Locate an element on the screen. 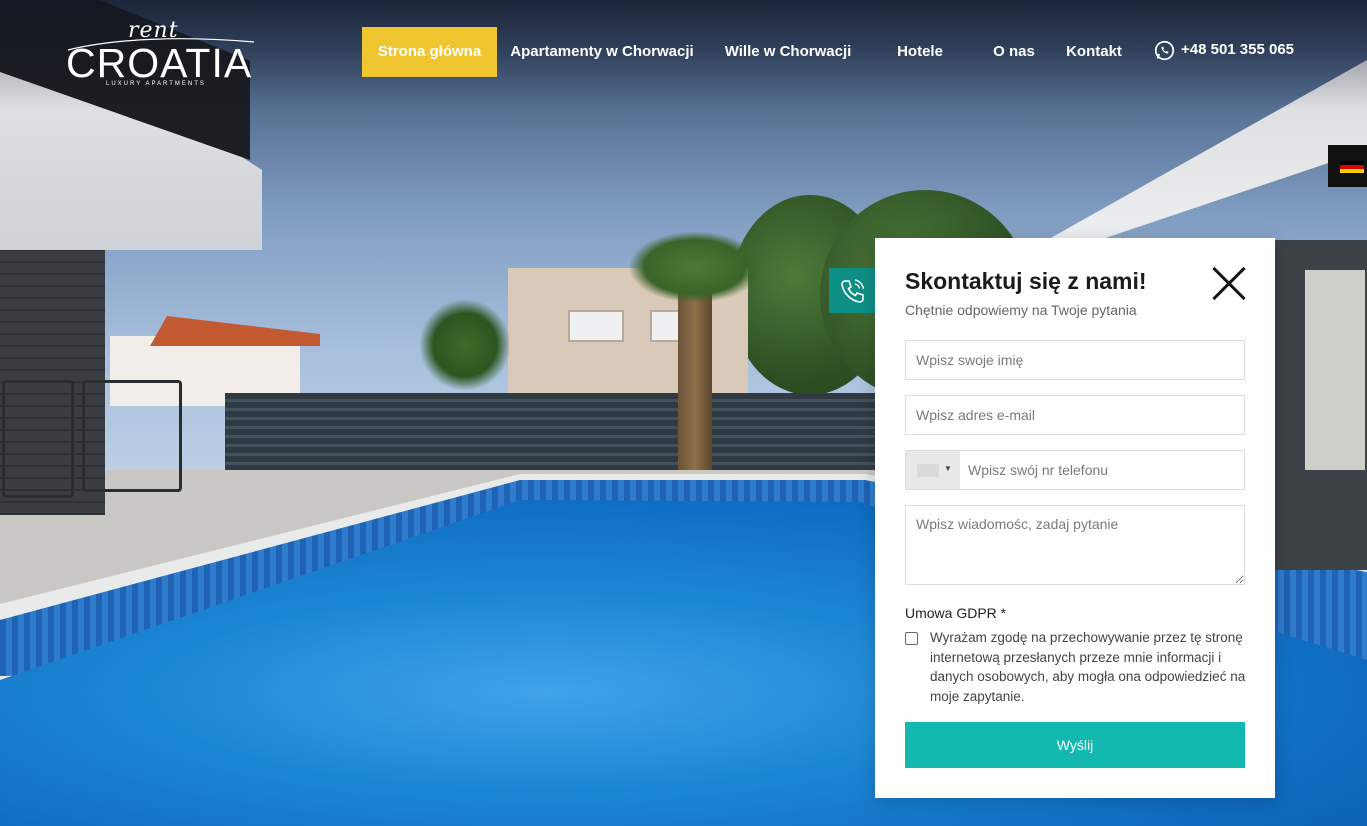 This screenshot has width=1367, height=826. language-switcher is located at coordinates (1347, 166).